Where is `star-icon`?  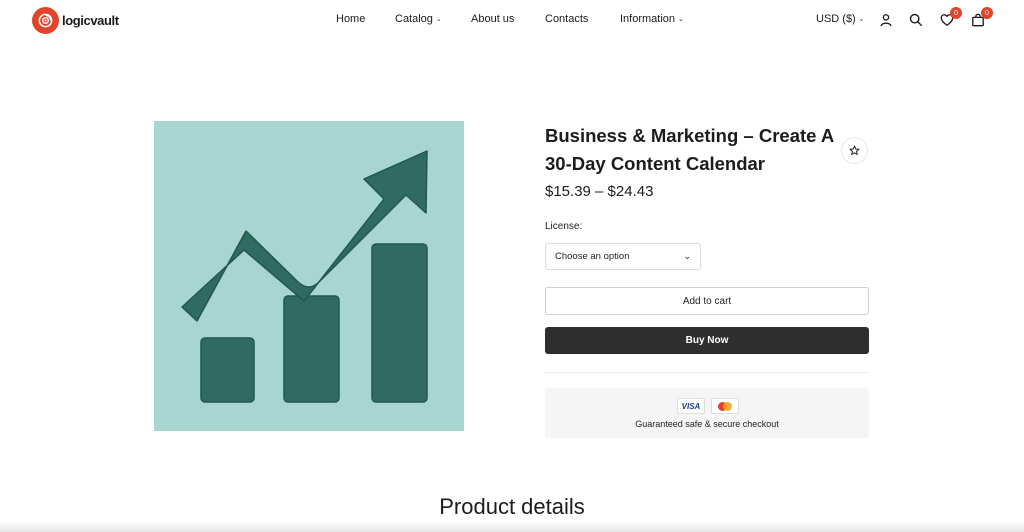
star-icon is located at coordinates (854, 150).